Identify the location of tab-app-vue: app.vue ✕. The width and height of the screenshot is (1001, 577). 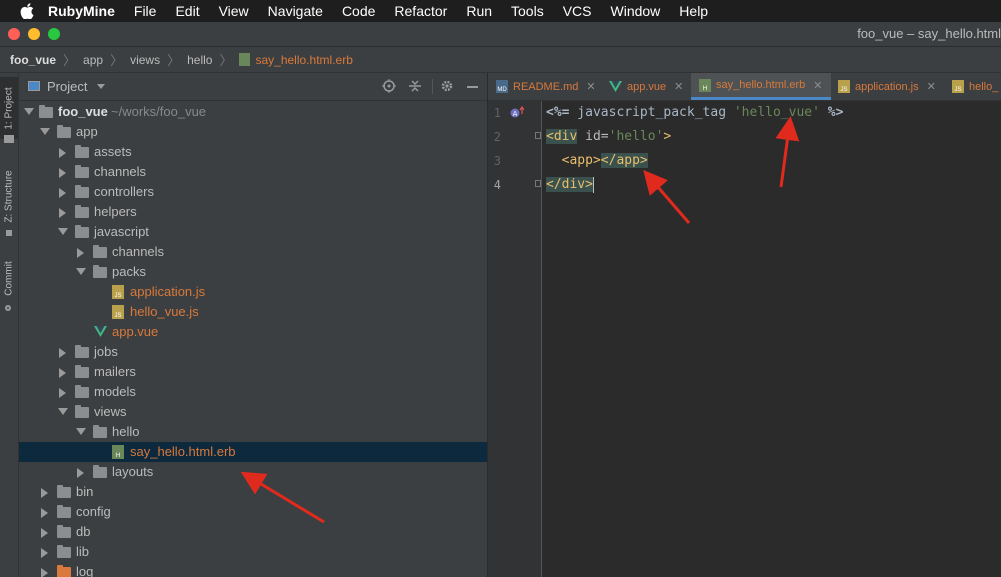
(646, 86).